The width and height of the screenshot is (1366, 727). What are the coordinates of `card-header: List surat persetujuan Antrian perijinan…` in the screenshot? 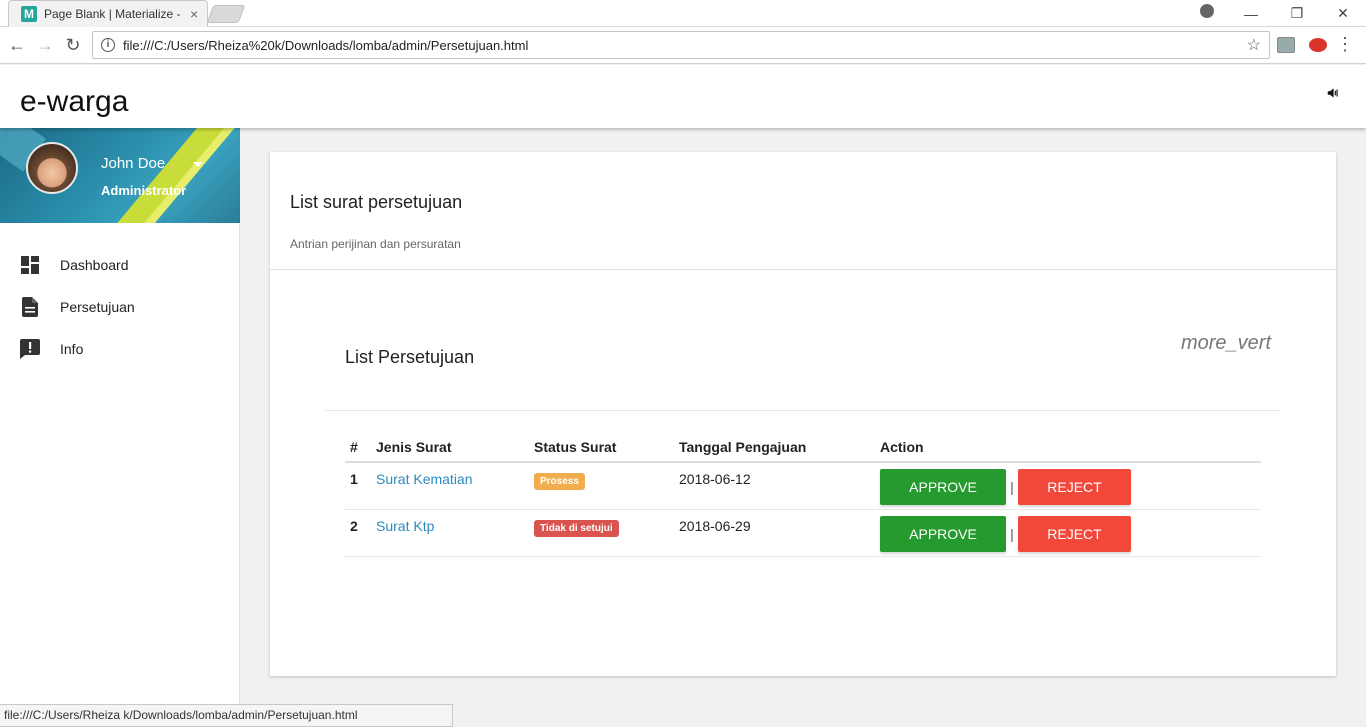 It's located at (803, 211).